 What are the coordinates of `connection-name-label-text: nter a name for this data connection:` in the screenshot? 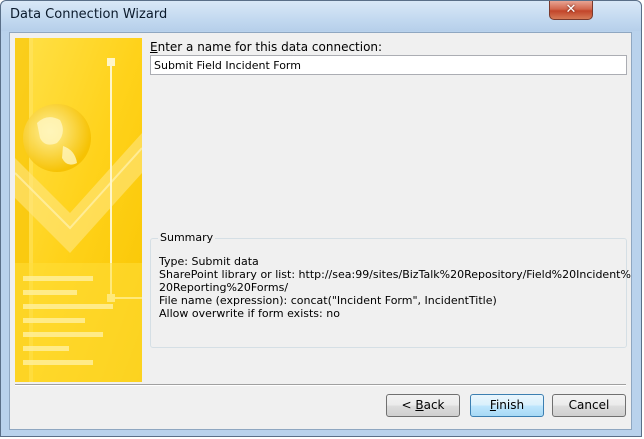 It's located at (270, 47).